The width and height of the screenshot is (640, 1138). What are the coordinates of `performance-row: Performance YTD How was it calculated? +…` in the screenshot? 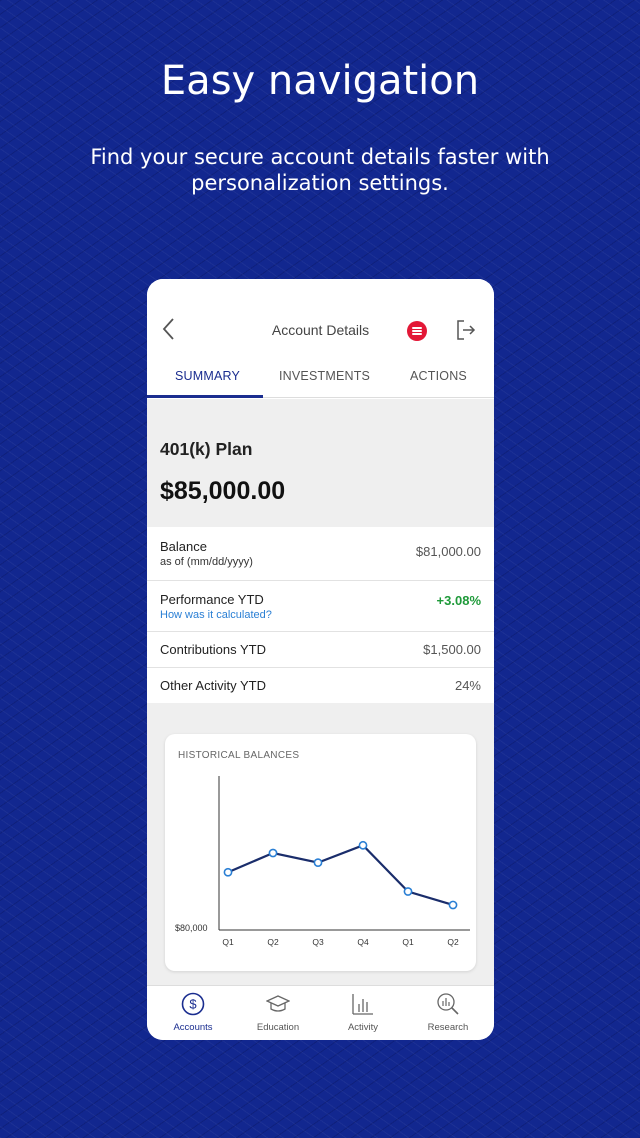 It's located at (320, 606).